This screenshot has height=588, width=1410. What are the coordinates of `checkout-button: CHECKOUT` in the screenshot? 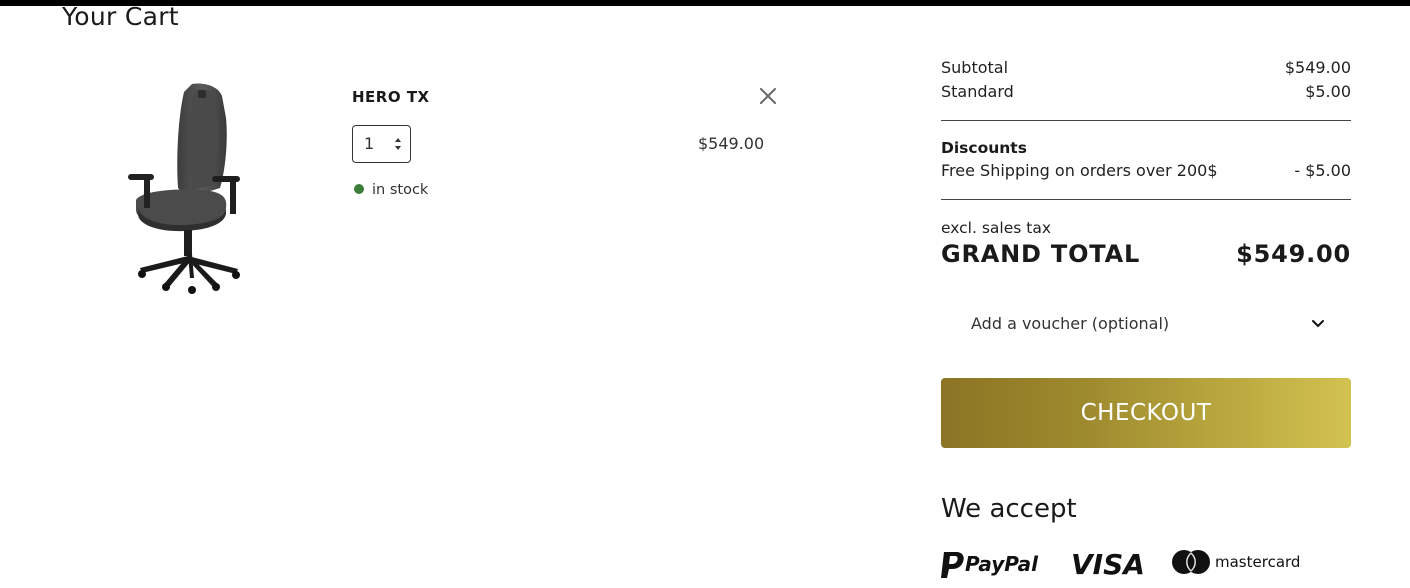 It's located at (1146, 413).